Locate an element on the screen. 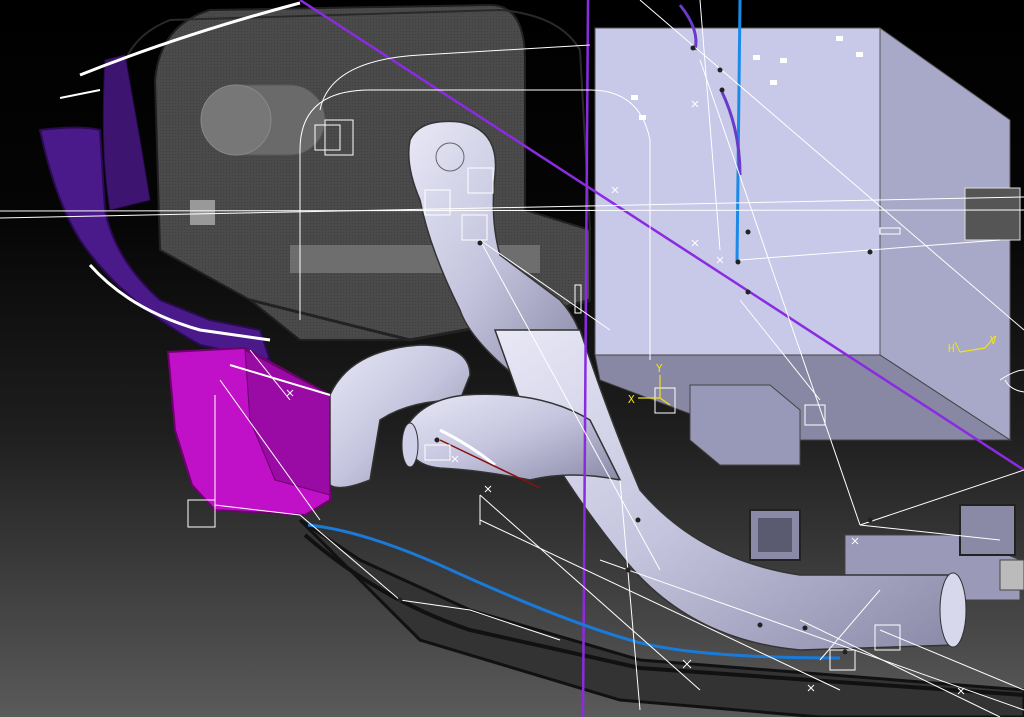  right-edge-block is located at coordinates (1011, 575).